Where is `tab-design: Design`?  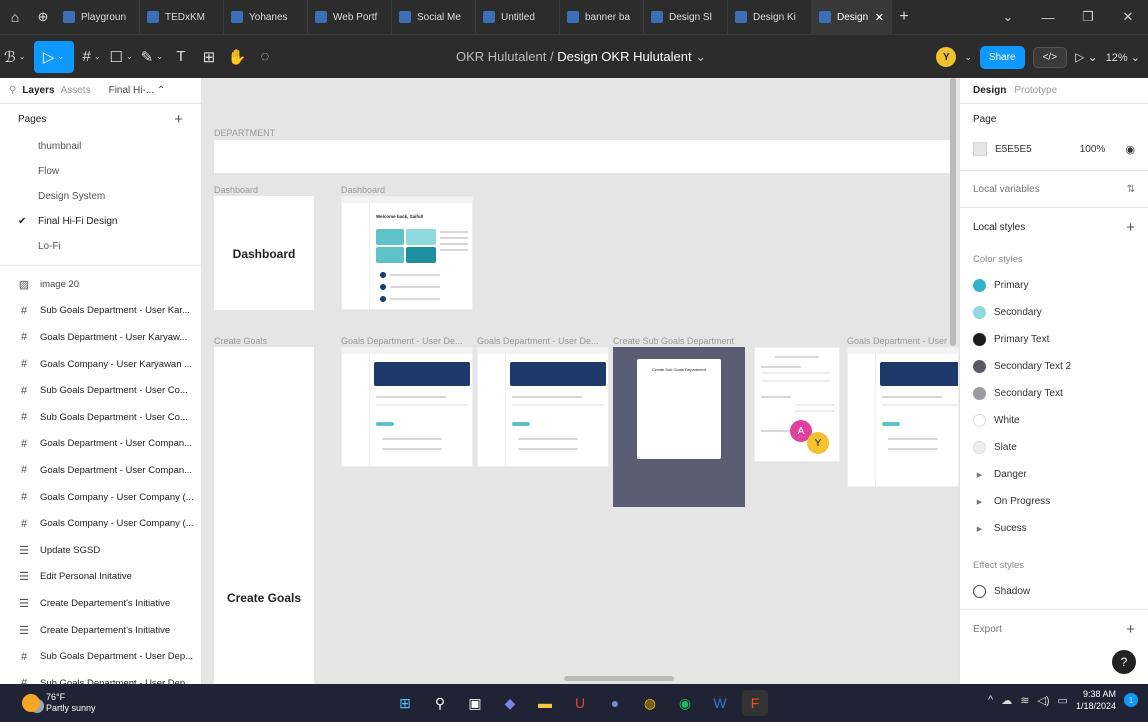
tab-design: Design is located at coordinates (989, 90).